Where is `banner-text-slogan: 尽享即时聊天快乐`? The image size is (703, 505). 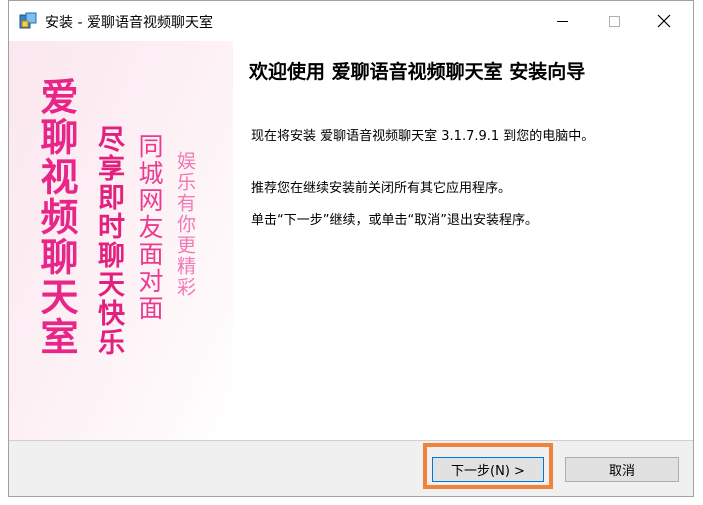
banner-text-slogan: 尽享即时聊天快乐 is located at coordinates (108, 241).